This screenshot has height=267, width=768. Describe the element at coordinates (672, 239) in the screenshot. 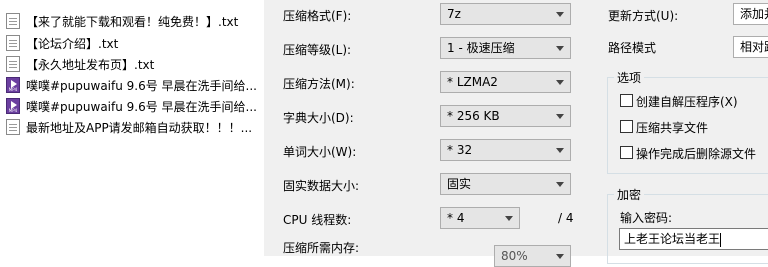

I see `password-value: 上老王论坛当老王` at that location.